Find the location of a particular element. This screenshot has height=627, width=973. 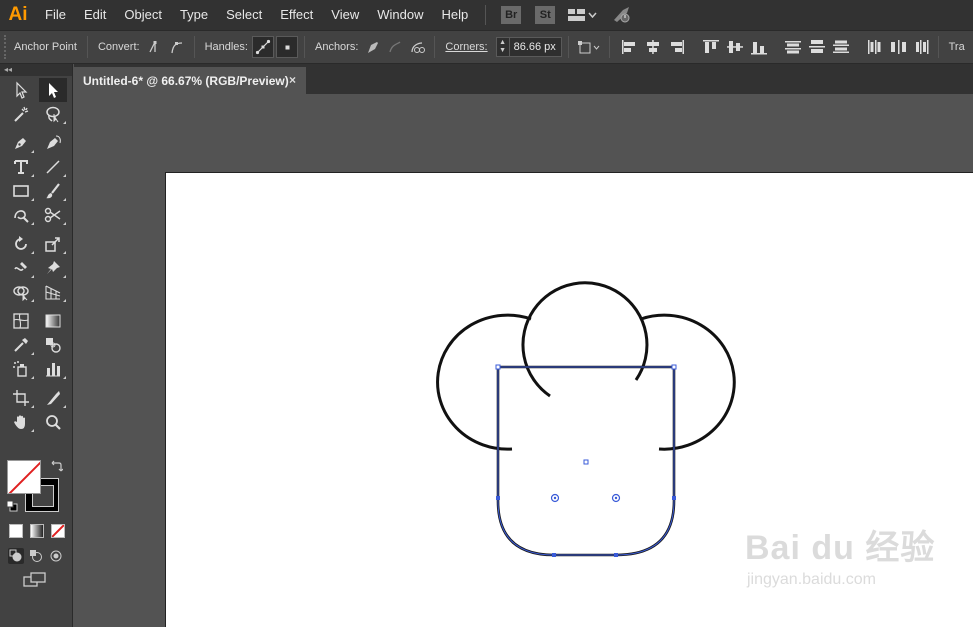

rectangle-tool is located at coordinates (21, 191).